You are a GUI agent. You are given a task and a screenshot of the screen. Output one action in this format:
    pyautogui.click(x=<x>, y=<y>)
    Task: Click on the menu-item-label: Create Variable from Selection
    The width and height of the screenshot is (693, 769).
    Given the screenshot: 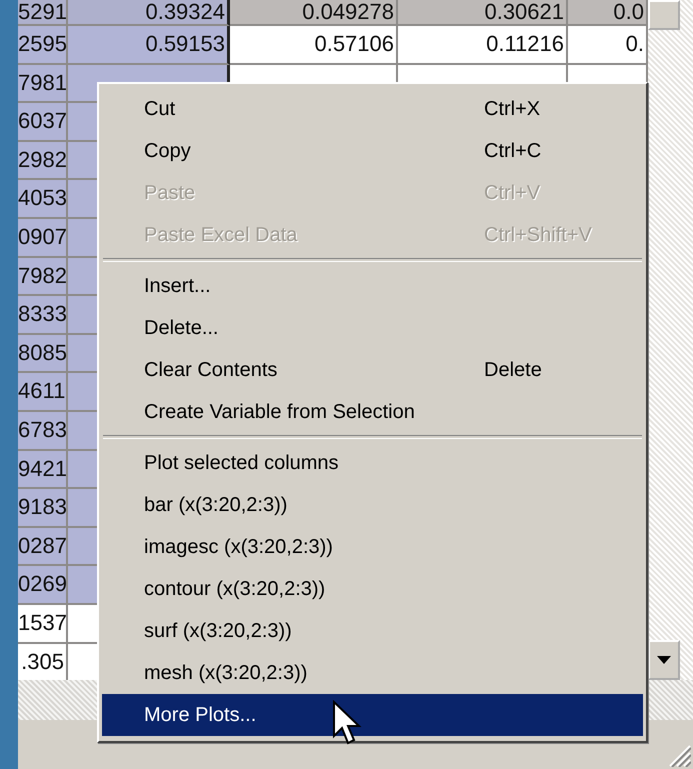 What is the action you would take?
    pyautogui.click(x=279, y=412)
    